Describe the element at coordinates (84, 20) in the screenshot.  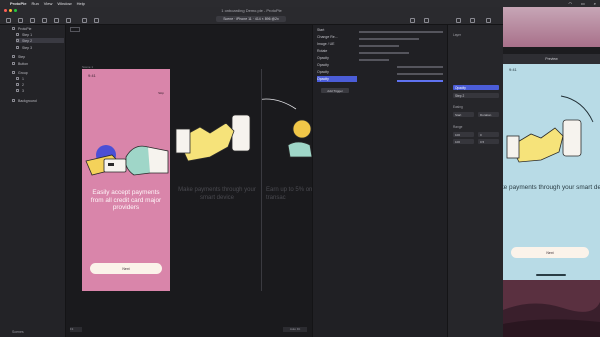
I see `interaction-tool-icon` at that location.